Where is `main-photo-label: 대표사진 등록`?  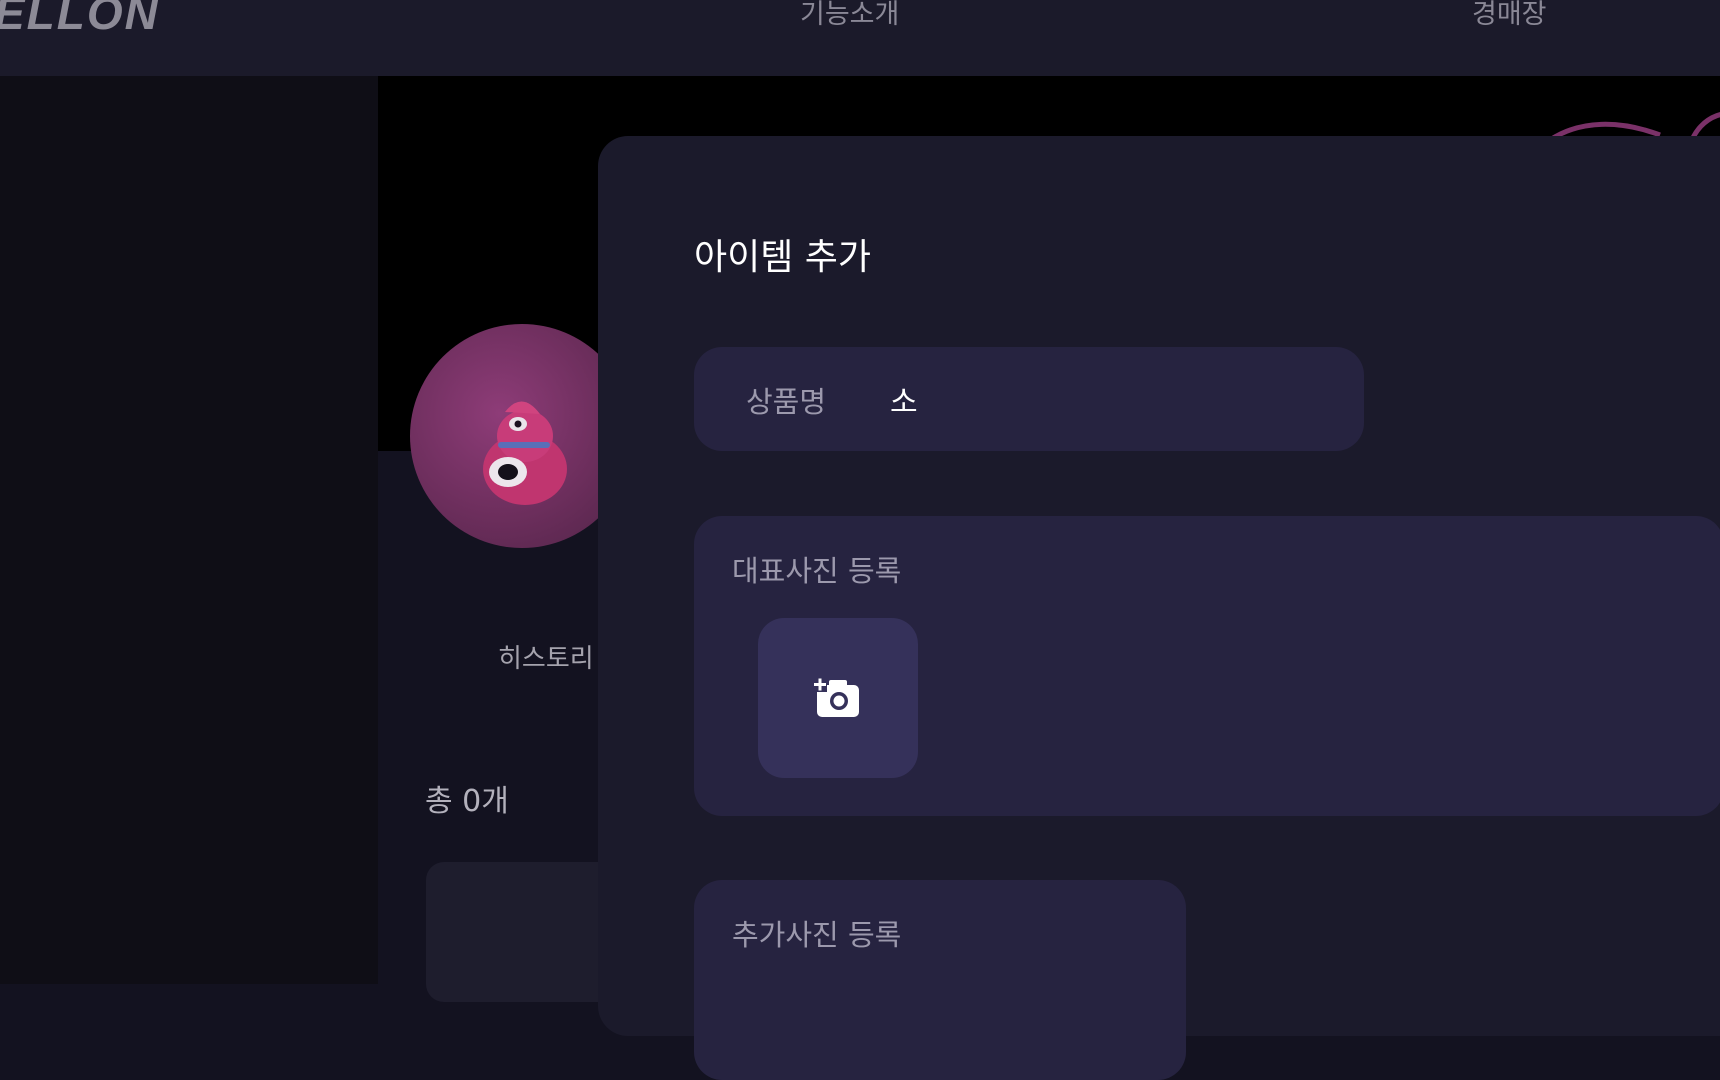 main-photo-label: 대표사진 등록 is located at coordinates (817, 571).